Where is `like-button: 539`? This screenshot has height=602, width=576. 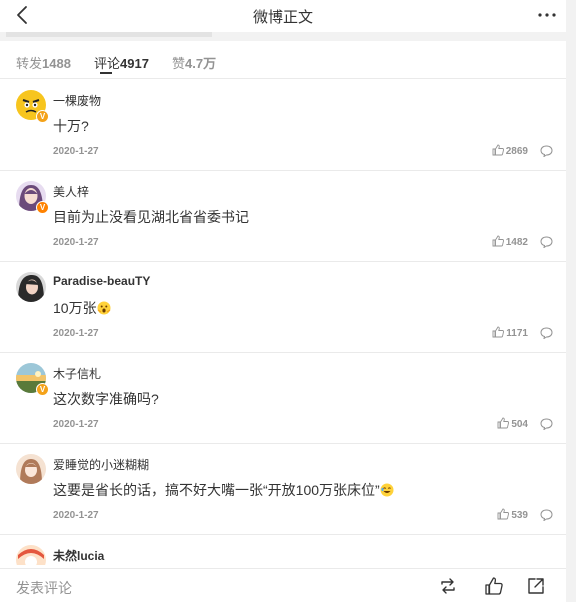
like-button: 539 is located at coordinates (512, 515).